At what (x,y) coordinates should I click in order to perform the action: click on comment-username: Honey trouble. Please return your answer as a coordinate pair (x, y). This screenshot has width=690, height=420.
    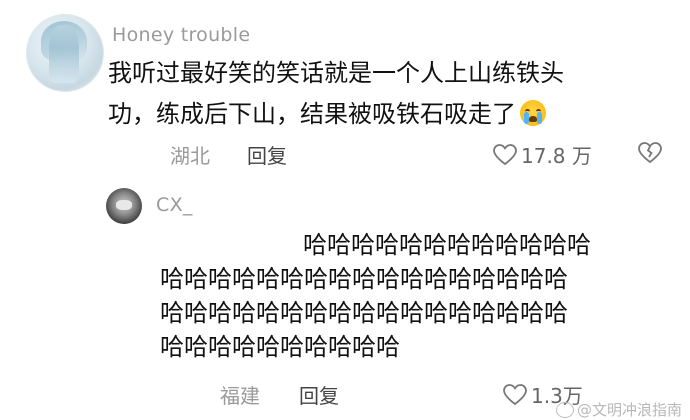
    Looking at the image, I should click on (181, 35).